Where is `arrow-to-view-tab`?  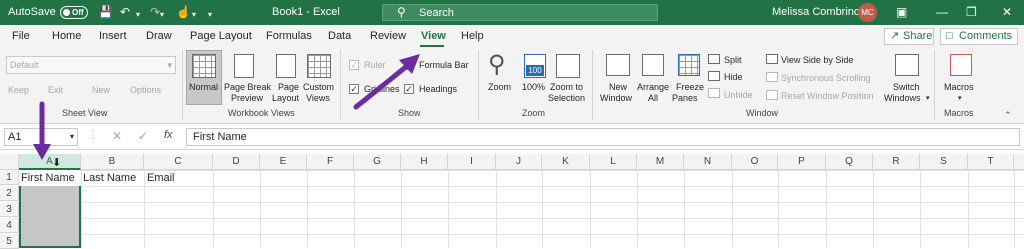
arrow-to-view-tab is located at coordinates (384, 84).